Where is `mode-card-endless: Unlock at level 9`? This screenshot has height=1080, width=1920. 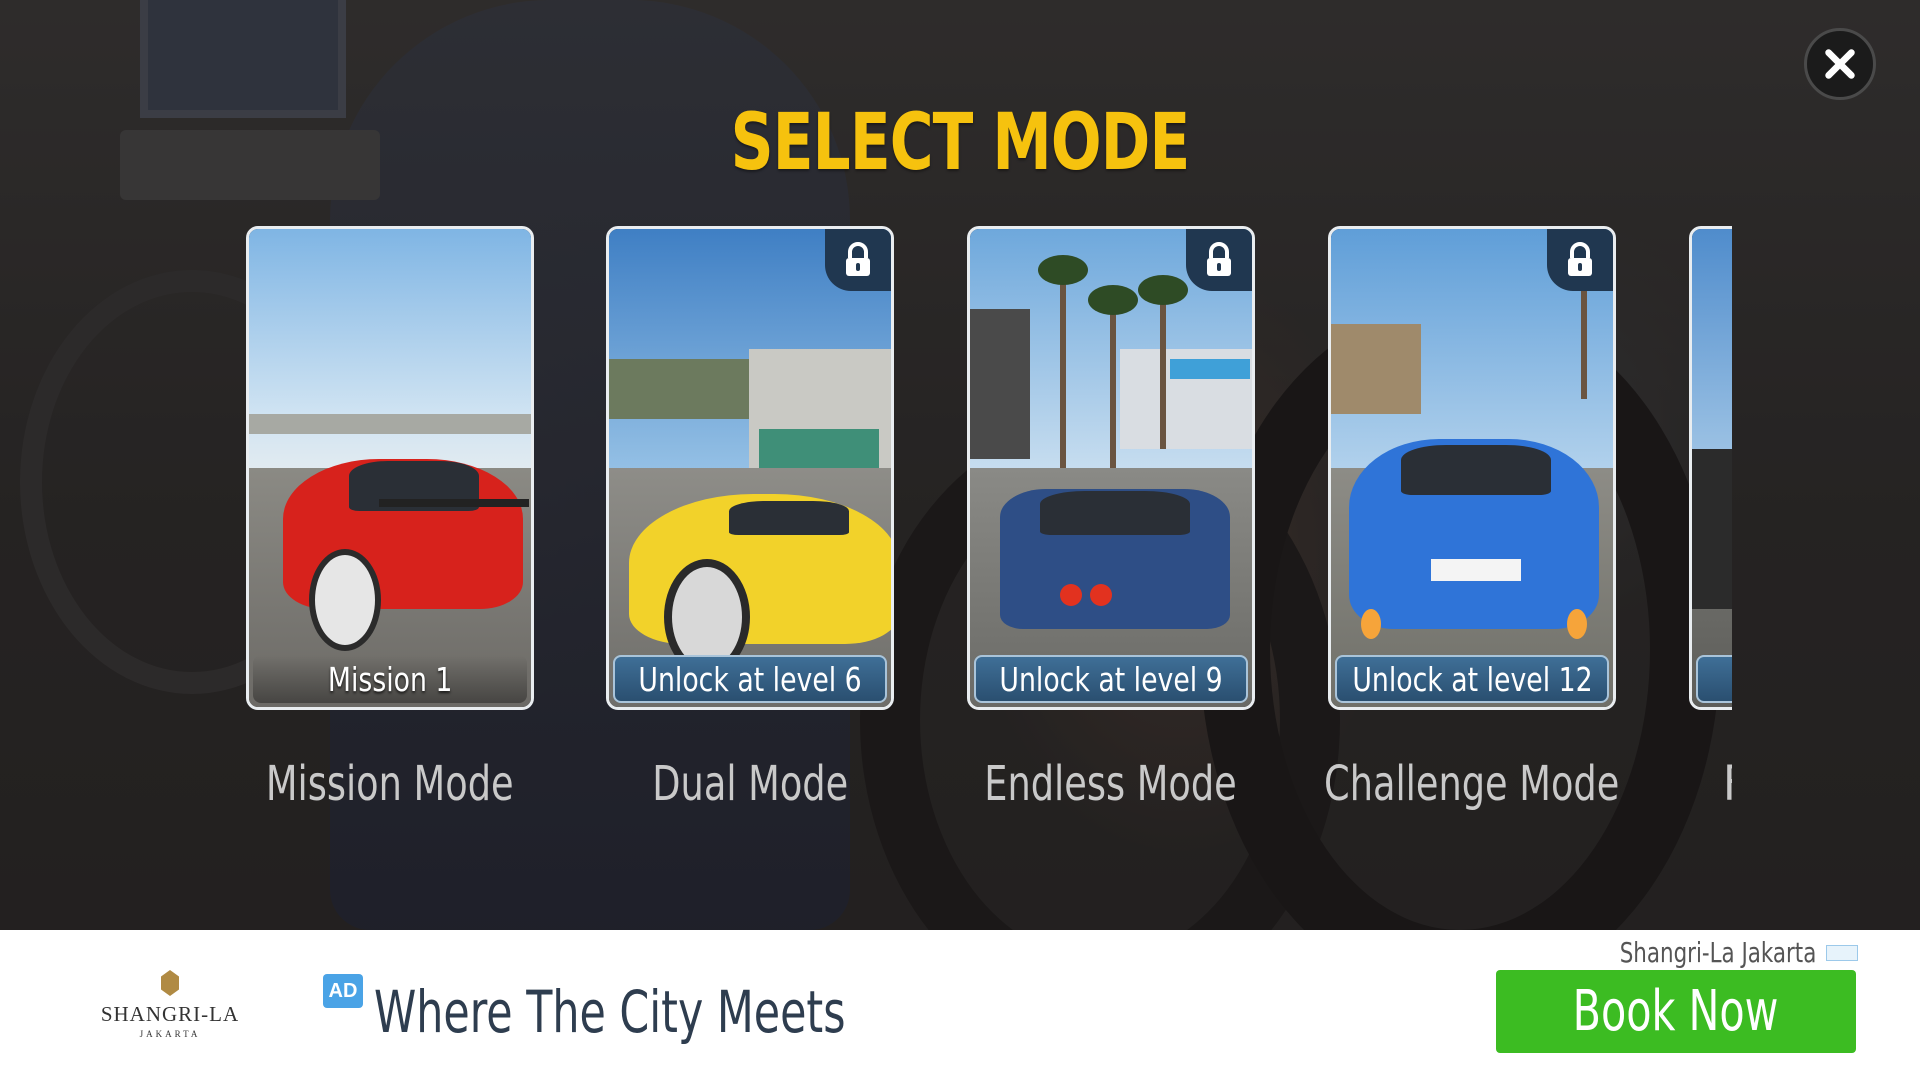 mode-card-endless: Unlock at level 9 is located at coordinates (1111, 468).